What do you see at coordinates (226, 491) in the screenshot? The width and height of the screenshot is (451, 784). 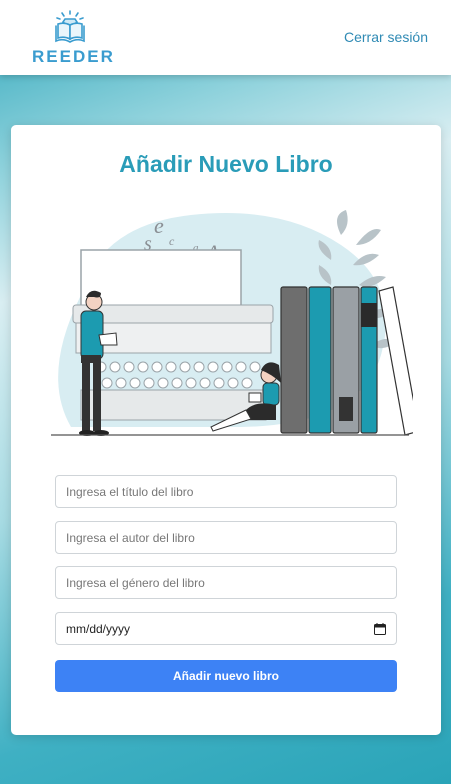 I see `book-title-input` at bounding box center [226, 491].